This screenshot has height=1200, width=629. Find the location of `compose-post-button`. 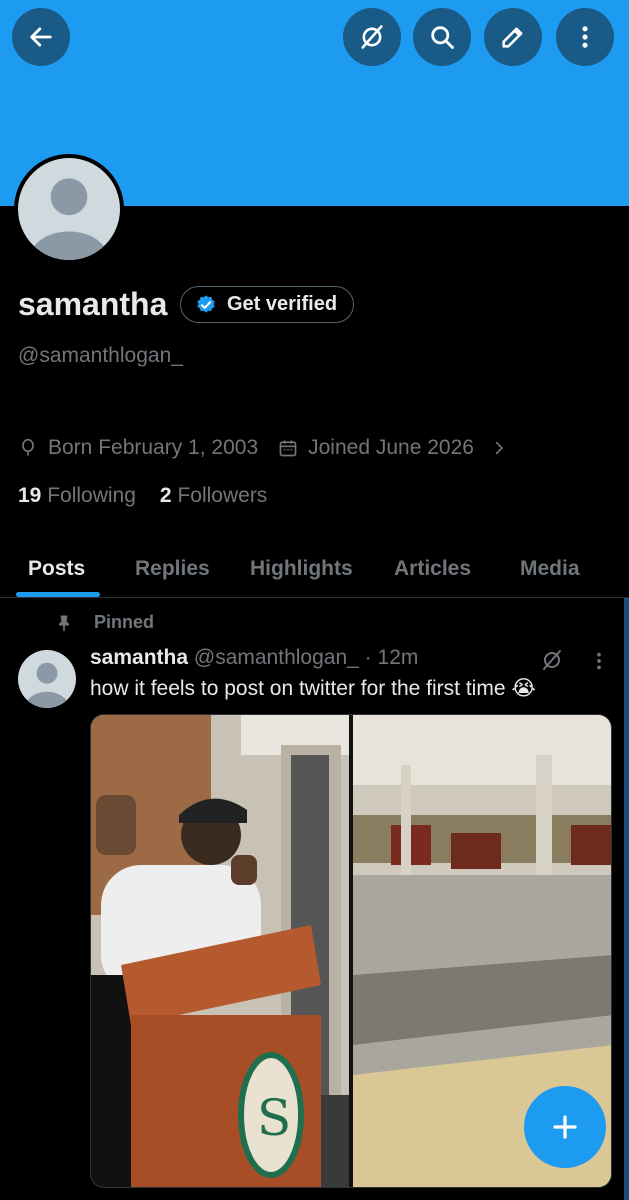

compose-post-button is located at coordinates (565, 1127).